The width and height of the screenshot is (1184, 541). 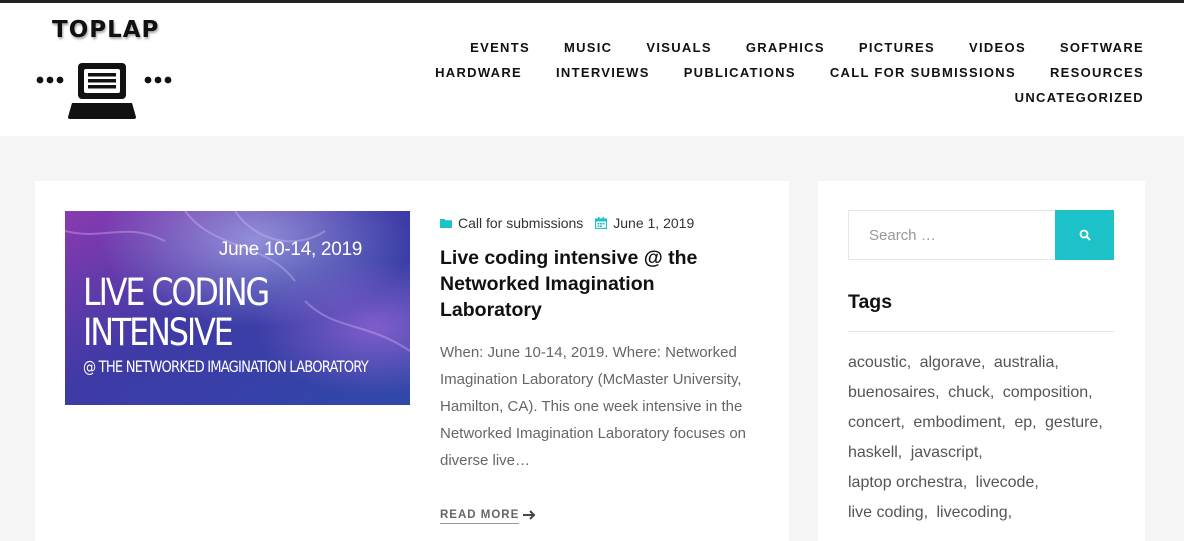 I want to click on tag-link: live coding,, so click(x=890, y=512).